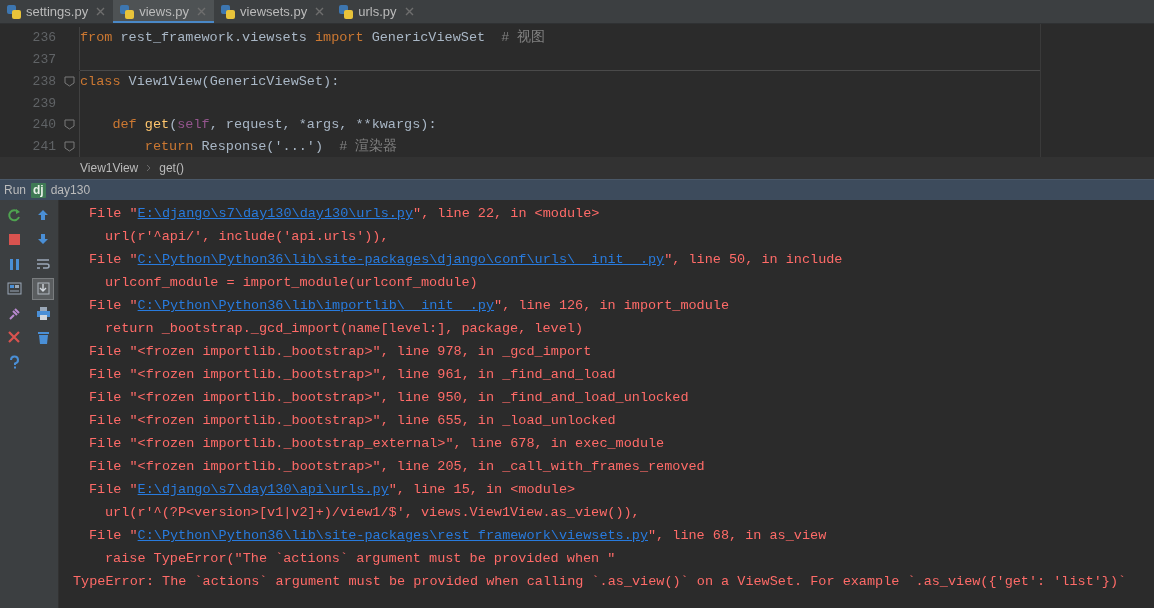 The height and width of the screenshot is (608, 1154). I want to click on traceback-line: File "E:\django\s7\day130\api\urls.py", line 15, in <module>, so click(332, 490).